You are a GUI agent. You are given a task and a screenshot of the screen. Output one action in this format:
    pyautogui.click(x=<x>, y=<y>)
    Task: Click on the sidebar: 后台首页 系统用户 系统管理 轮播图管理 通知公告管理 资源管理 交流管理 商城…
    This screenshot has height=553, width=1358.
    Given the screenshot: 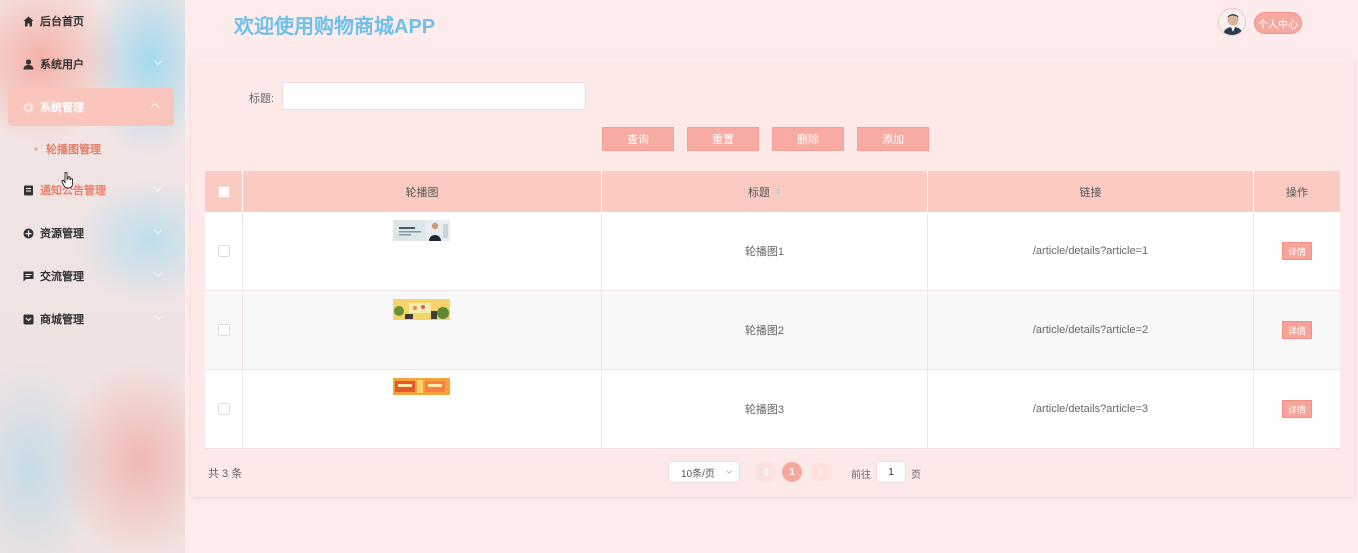 What is the action you would take?
    pyautogui.click(x=92, y=276)
    